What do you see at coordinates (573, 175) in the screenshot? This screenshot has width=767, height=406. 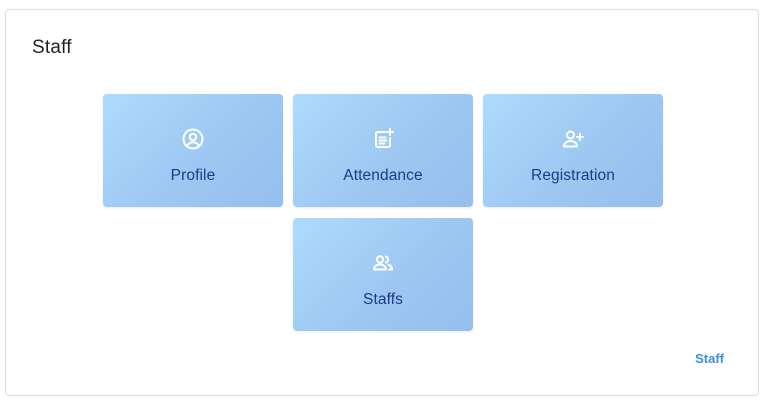 I see `tile-registration-label: Registration` at bounding box center [573, 175].